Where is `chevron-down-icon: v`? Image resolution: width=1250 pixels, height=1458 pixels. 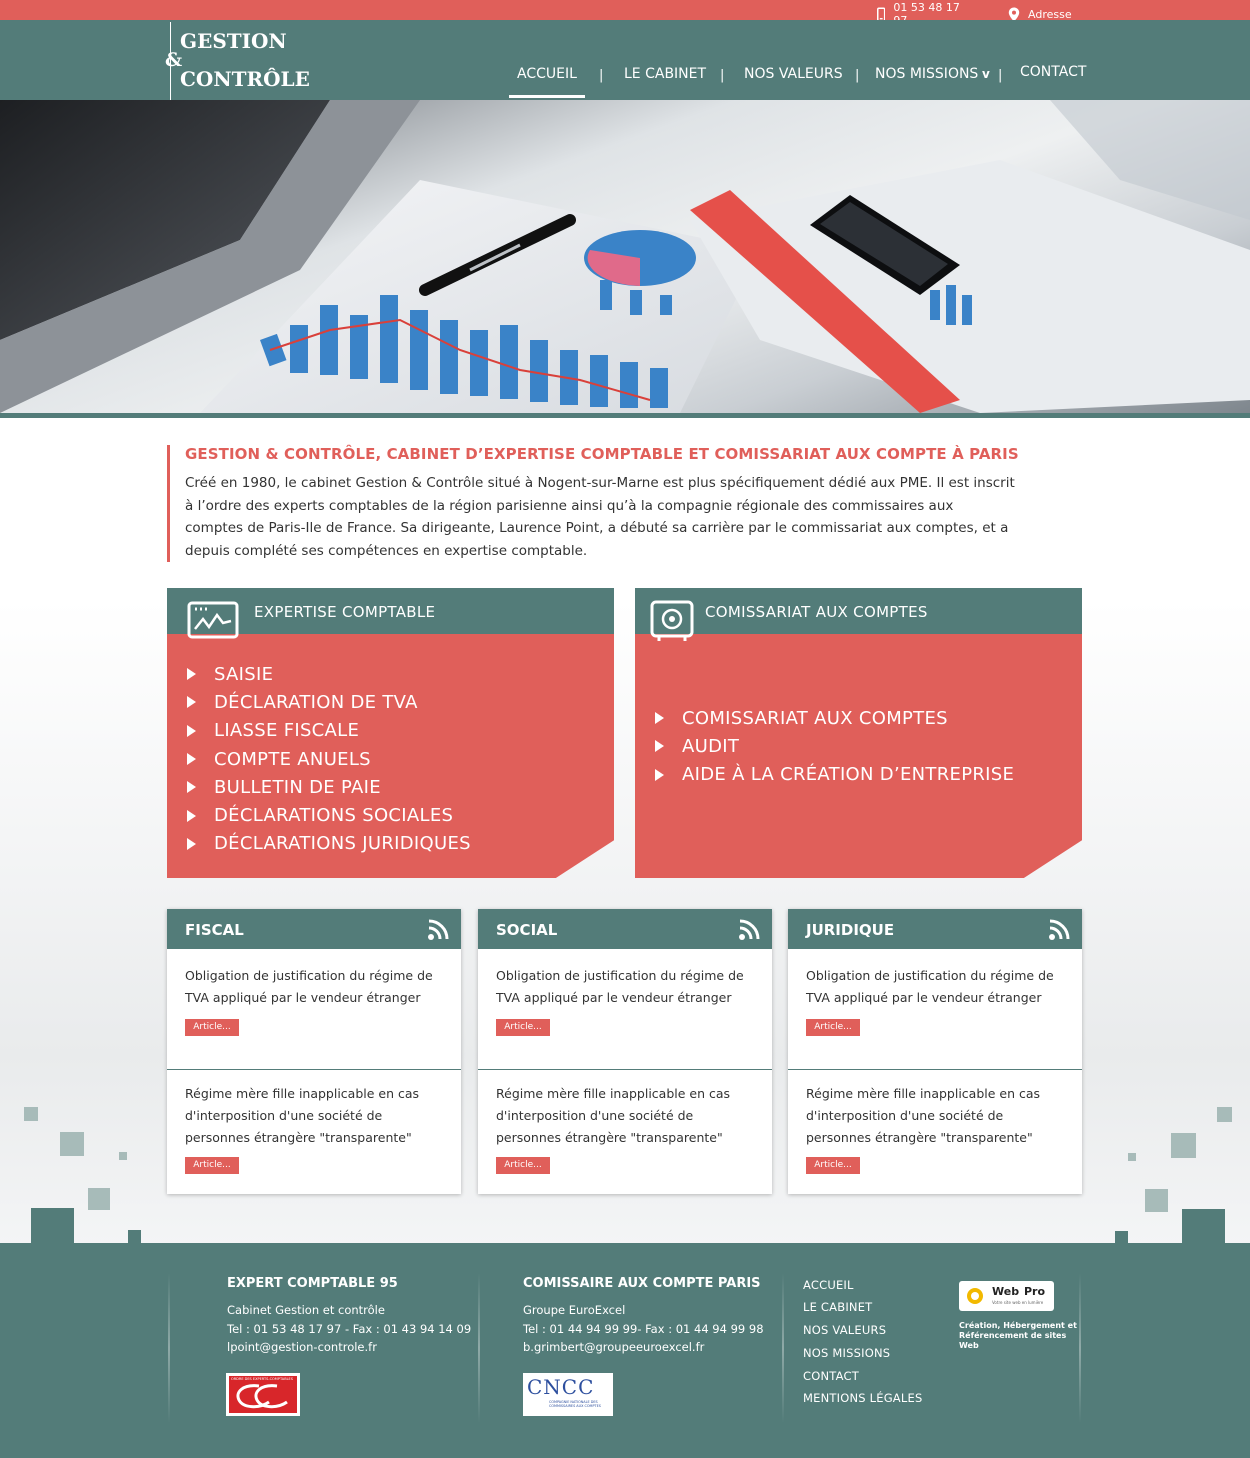 chevron-down-icon: v is located at coordinates (986, 74).